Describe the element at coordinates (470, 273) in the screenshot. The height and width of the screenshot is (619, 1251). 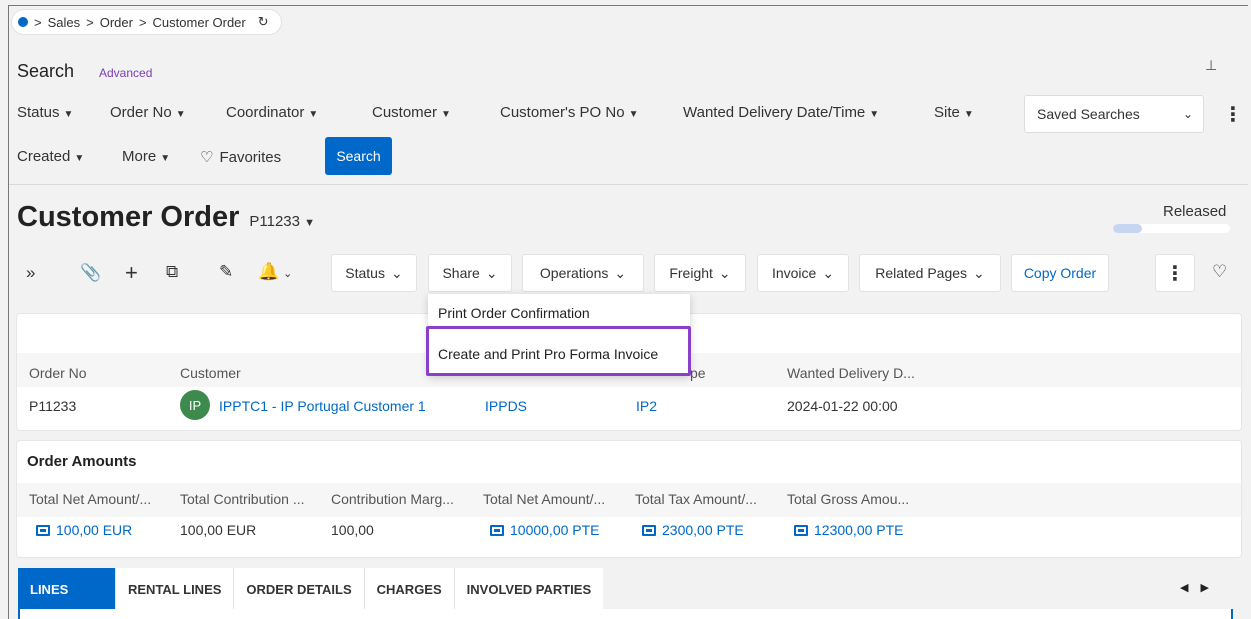
I see `share-menu-button: Share ⌄` at that location.